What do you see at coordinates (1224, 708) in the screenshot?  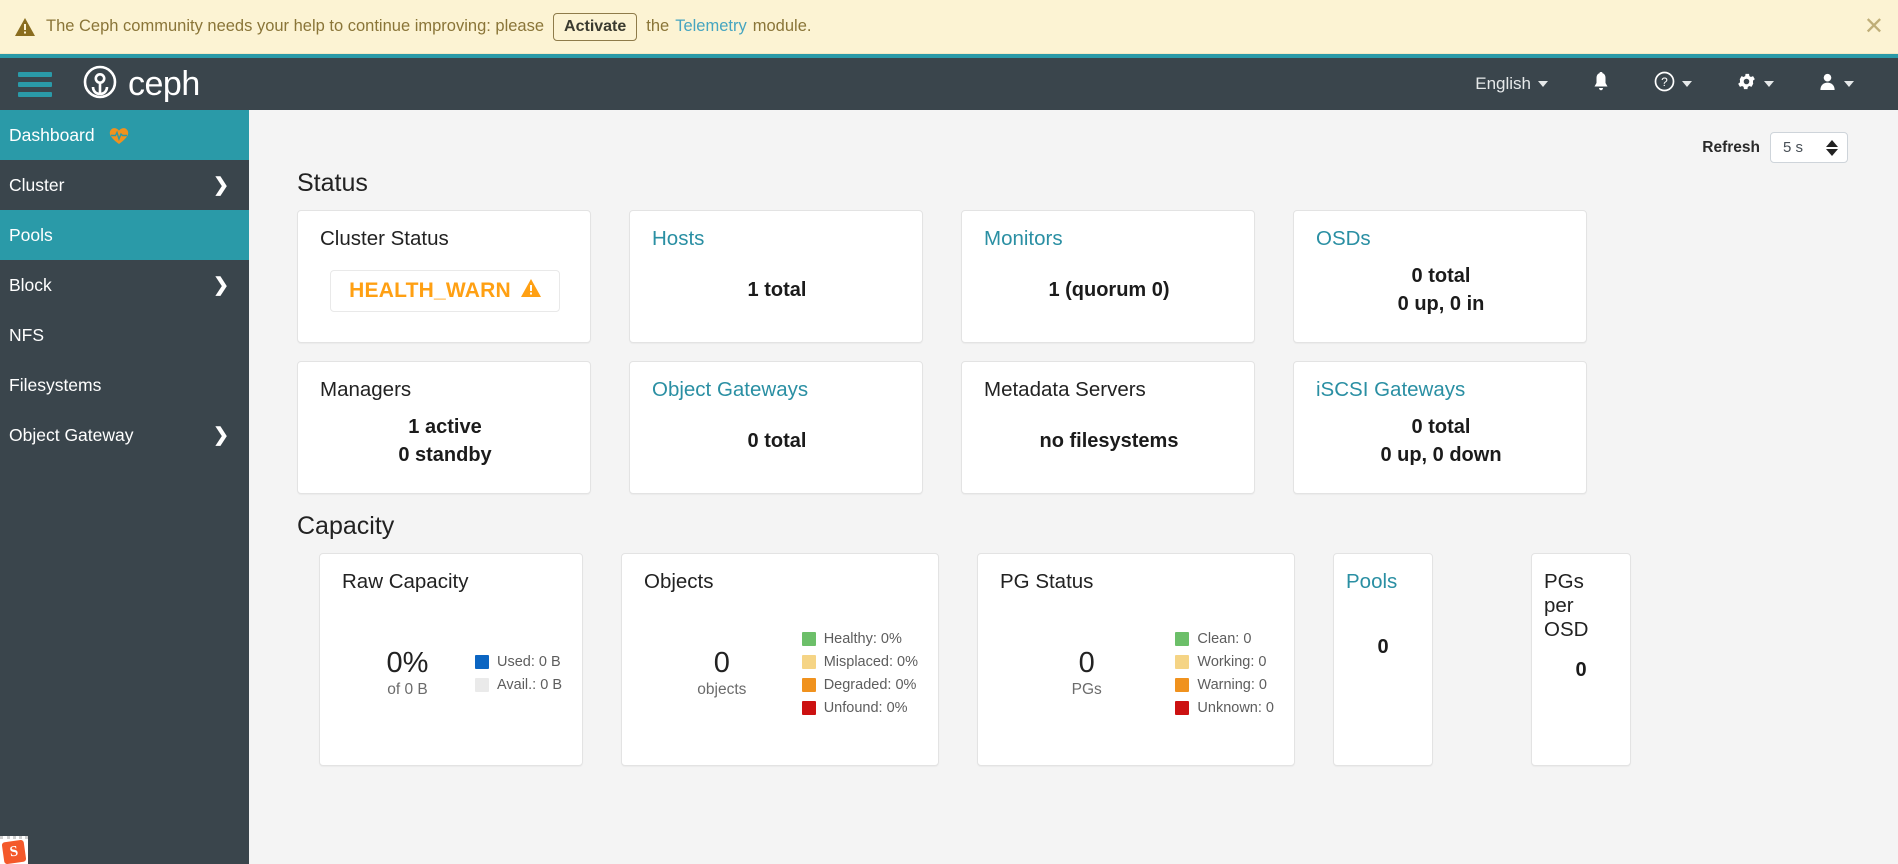 I see `legend-item: Unknown: 0` at bounding box center [1224, 708].